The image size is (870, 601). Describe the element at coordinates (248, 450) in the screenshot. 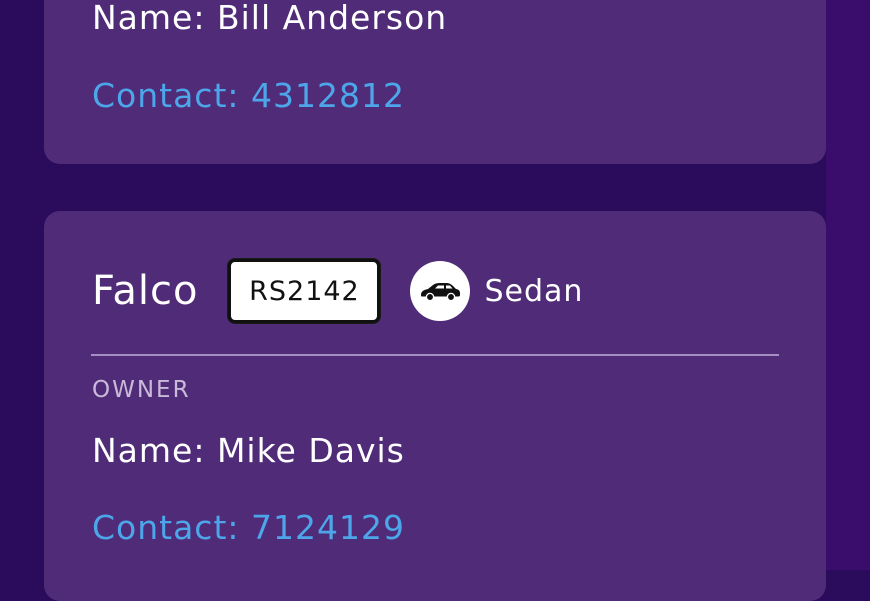

I see `owner-name: Name: Mike Davis` at that location.